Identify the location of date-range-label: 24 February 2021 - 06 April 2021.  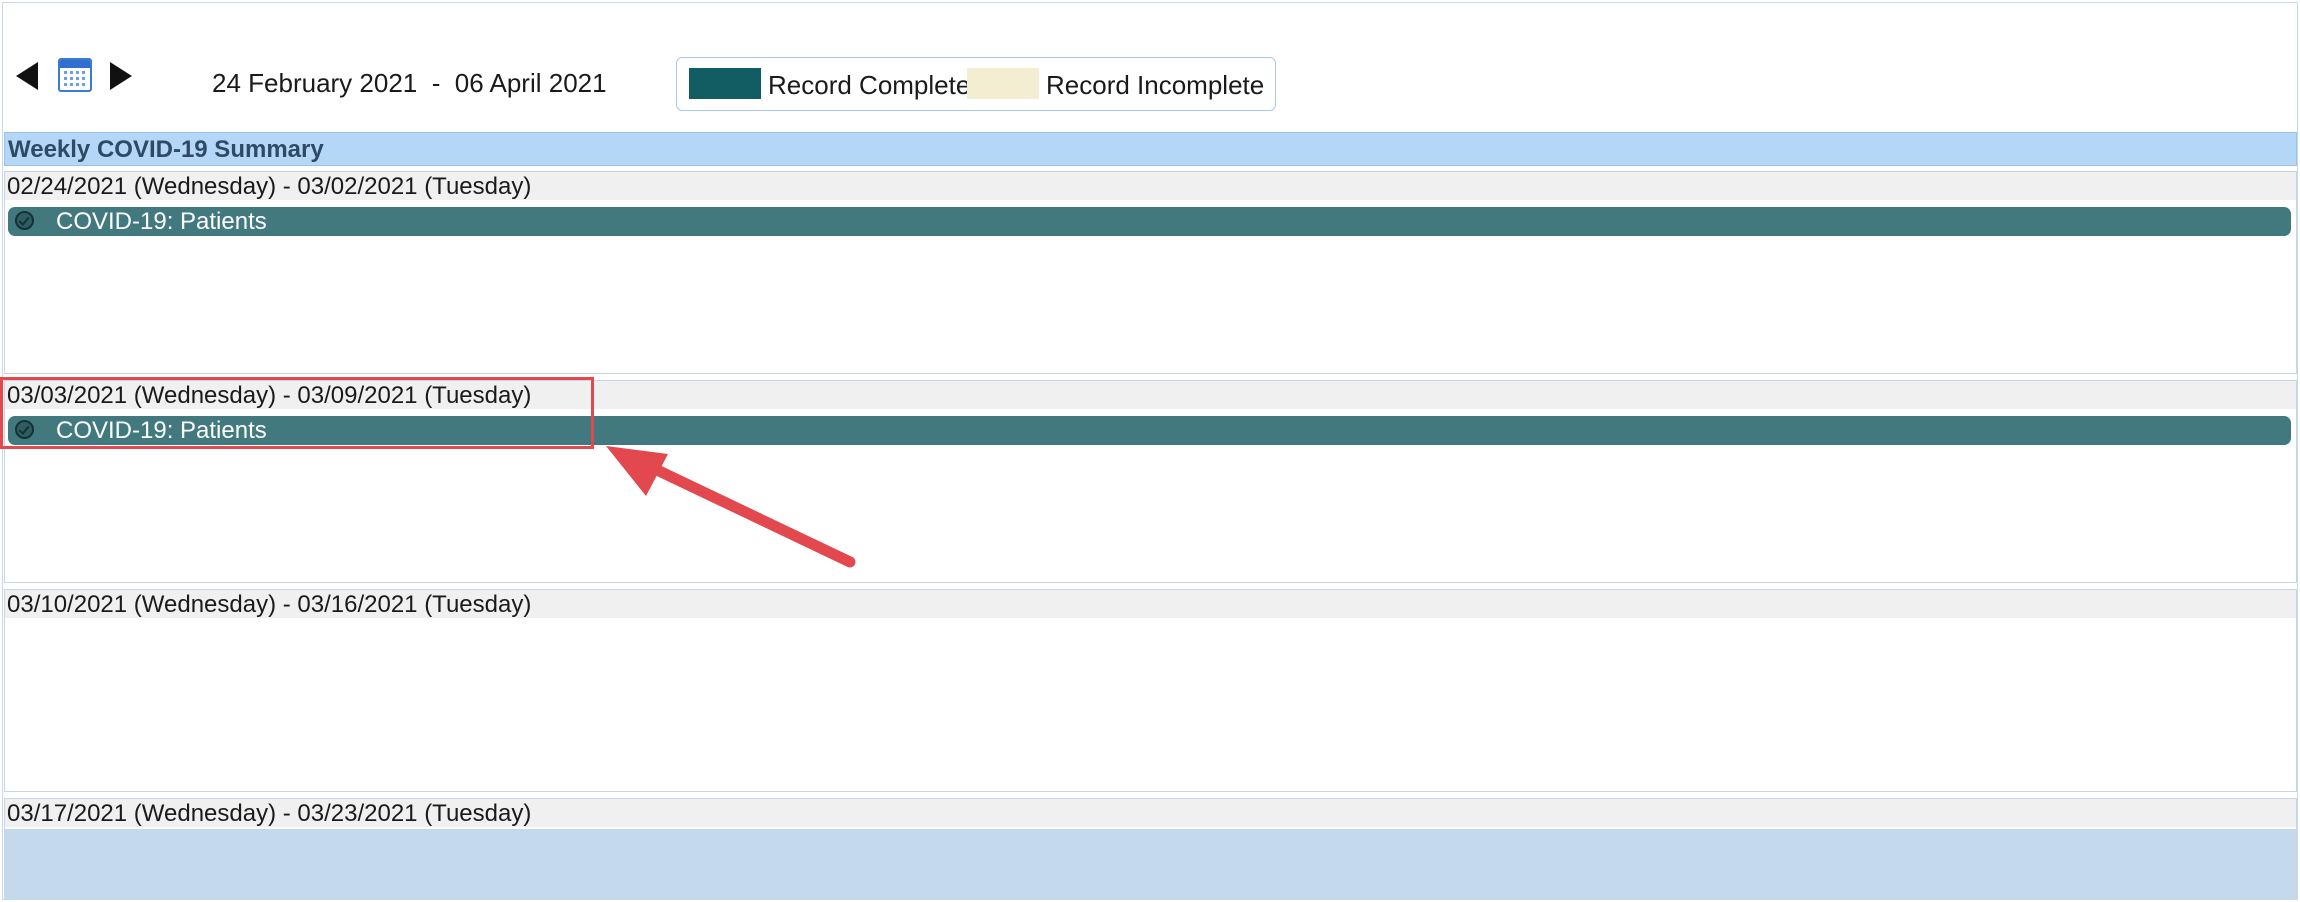
(409, 83).